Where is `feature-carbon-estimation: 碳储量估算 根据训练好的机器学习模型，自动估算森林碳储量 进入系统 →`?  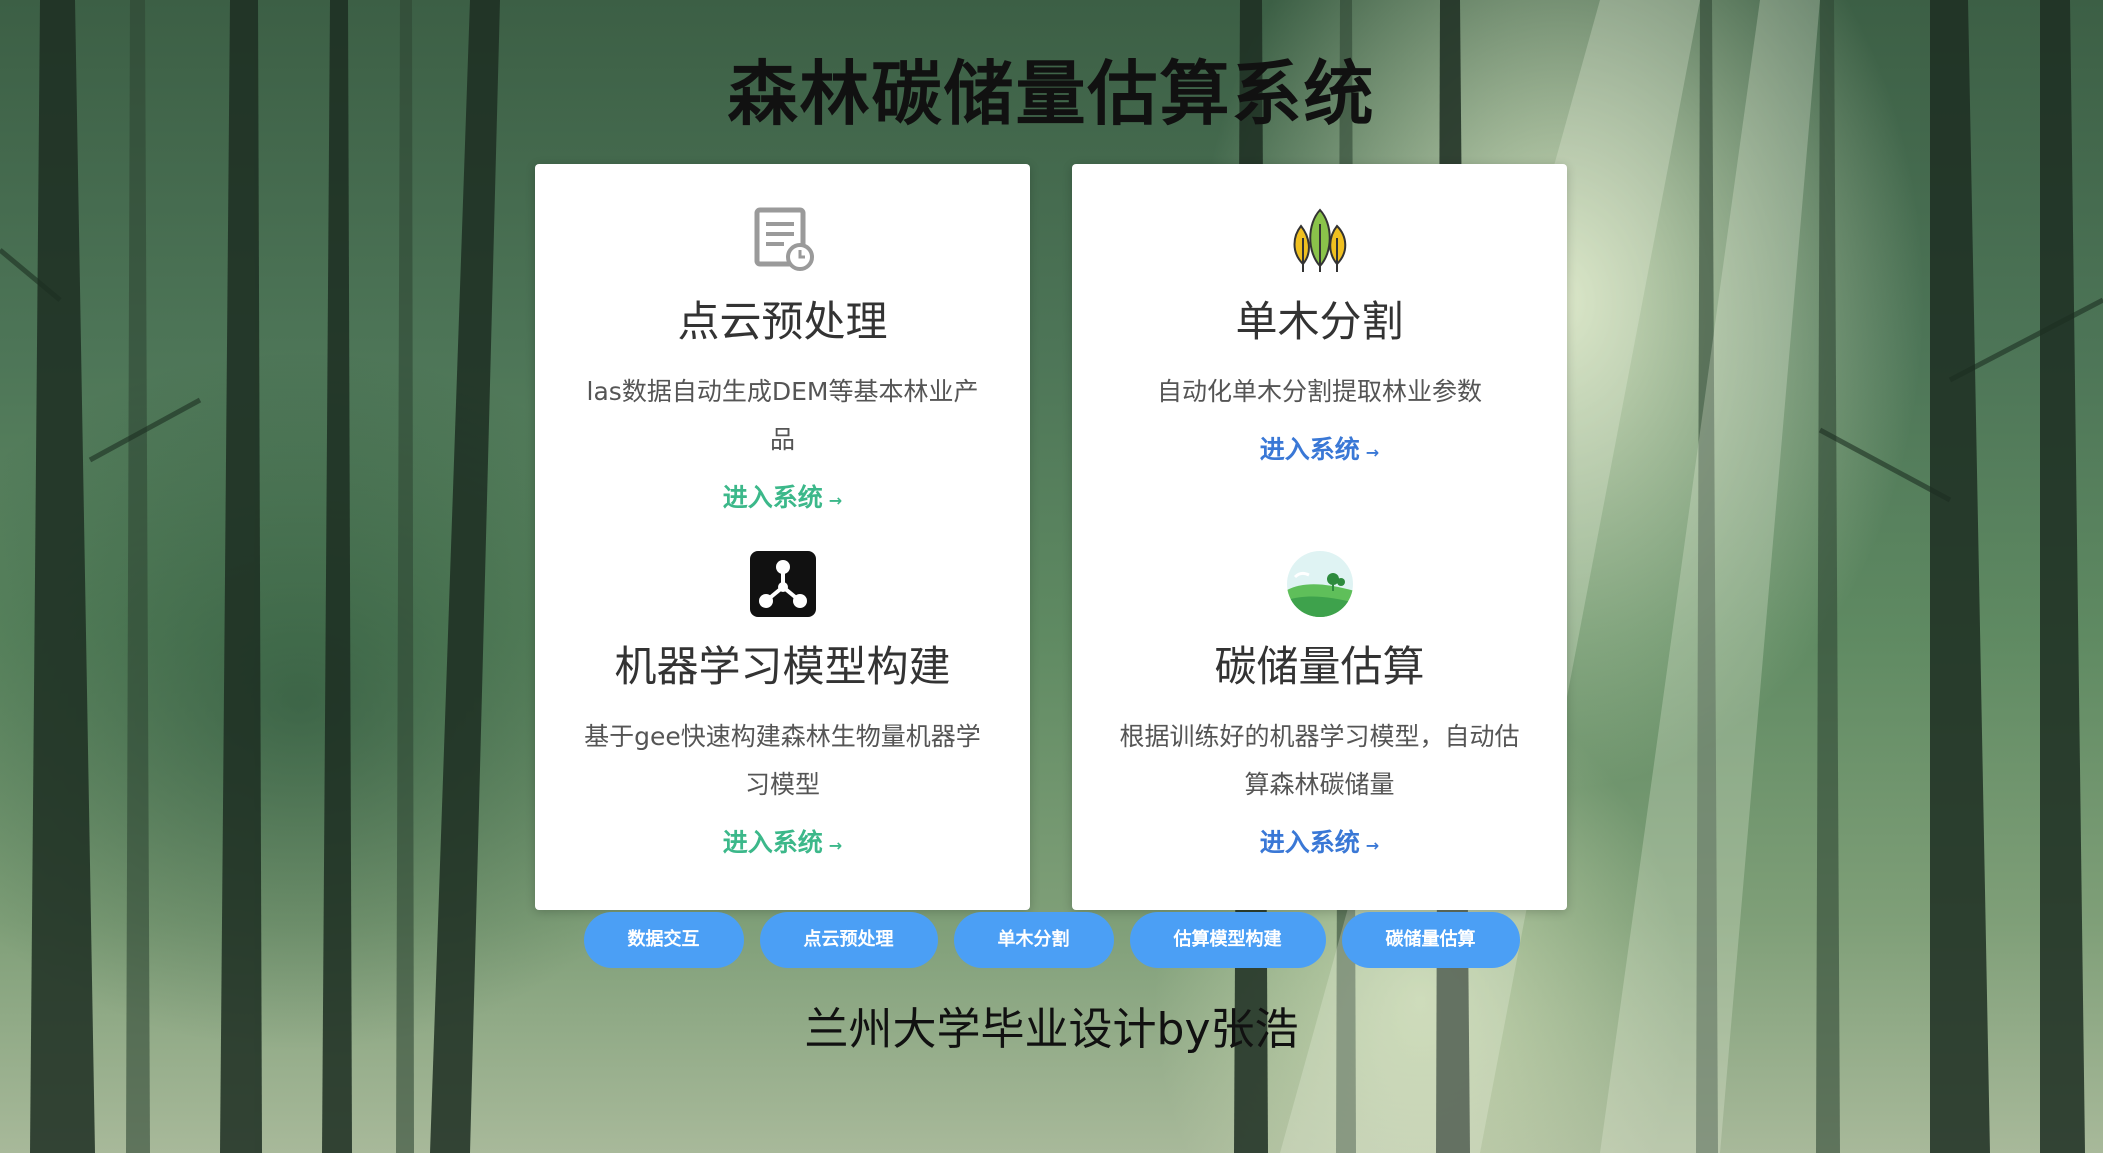
feature-carbon-estimation: 碳储量估算 根据训练好的机器学习模型，自动估算森林碳储量 进入系统 → is located at coordinates (1319, 704).